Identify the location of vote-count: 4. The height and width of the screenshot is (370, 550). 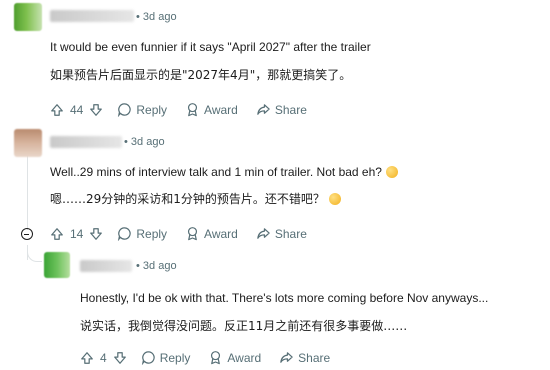
(103, 357).